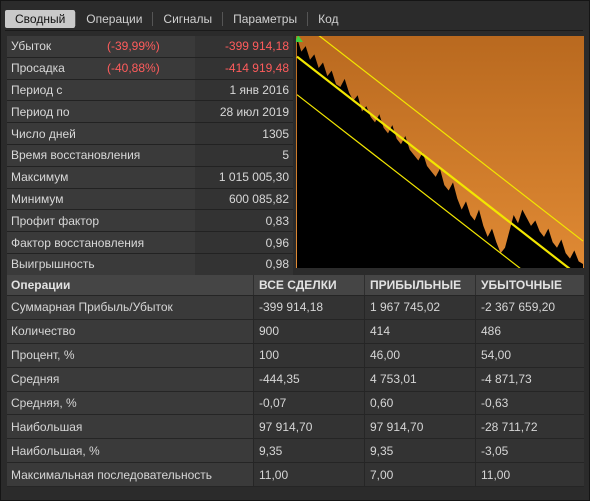 This screenshot has height=501, width=590. What do you see at coordinates (130, 403) in the screenshot?
I see `row-label: Средняя, %` at bounding box center [130, 403].